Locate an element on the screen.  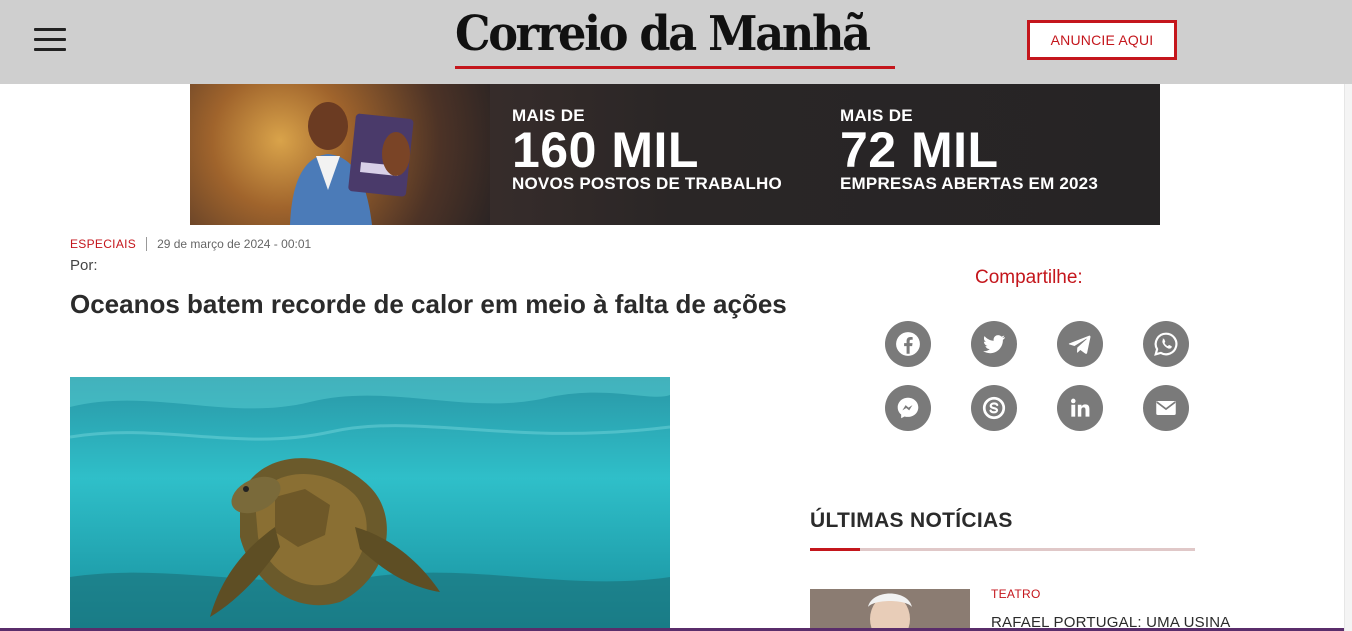
article-meta: ESPECIAIS 29 de março de 2024 - 00:01 is located at coordinates (190, 244).